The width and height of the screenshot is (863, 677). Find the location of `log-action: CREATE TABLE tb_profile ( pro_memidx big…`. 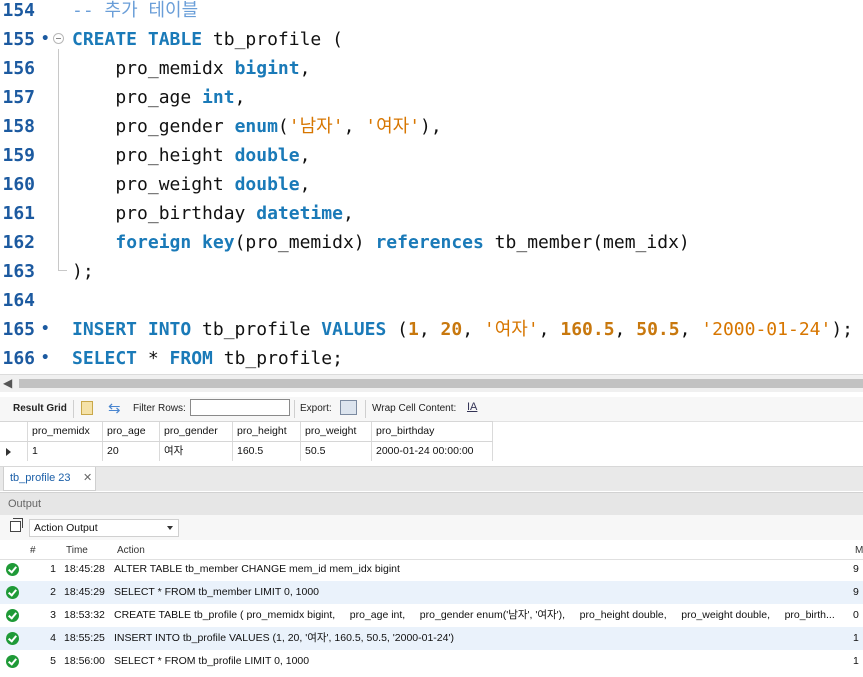

log-action: CREATE TABLE tb_profile ( pro_memidx big… is located at coordinates (474, 615).